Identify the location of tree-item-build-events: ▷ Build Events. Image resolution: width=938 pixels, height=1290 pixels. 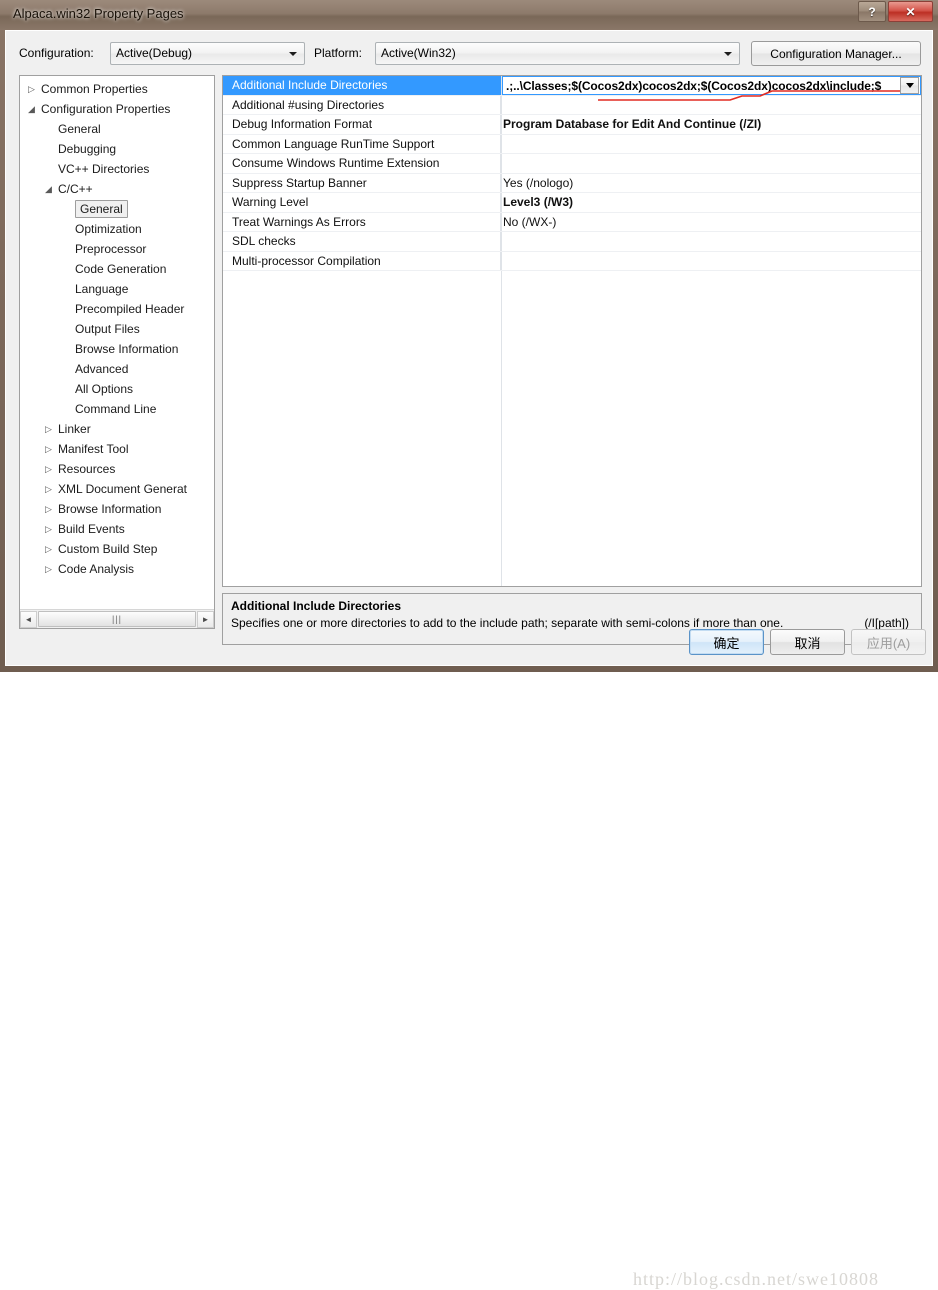
(117, 529).